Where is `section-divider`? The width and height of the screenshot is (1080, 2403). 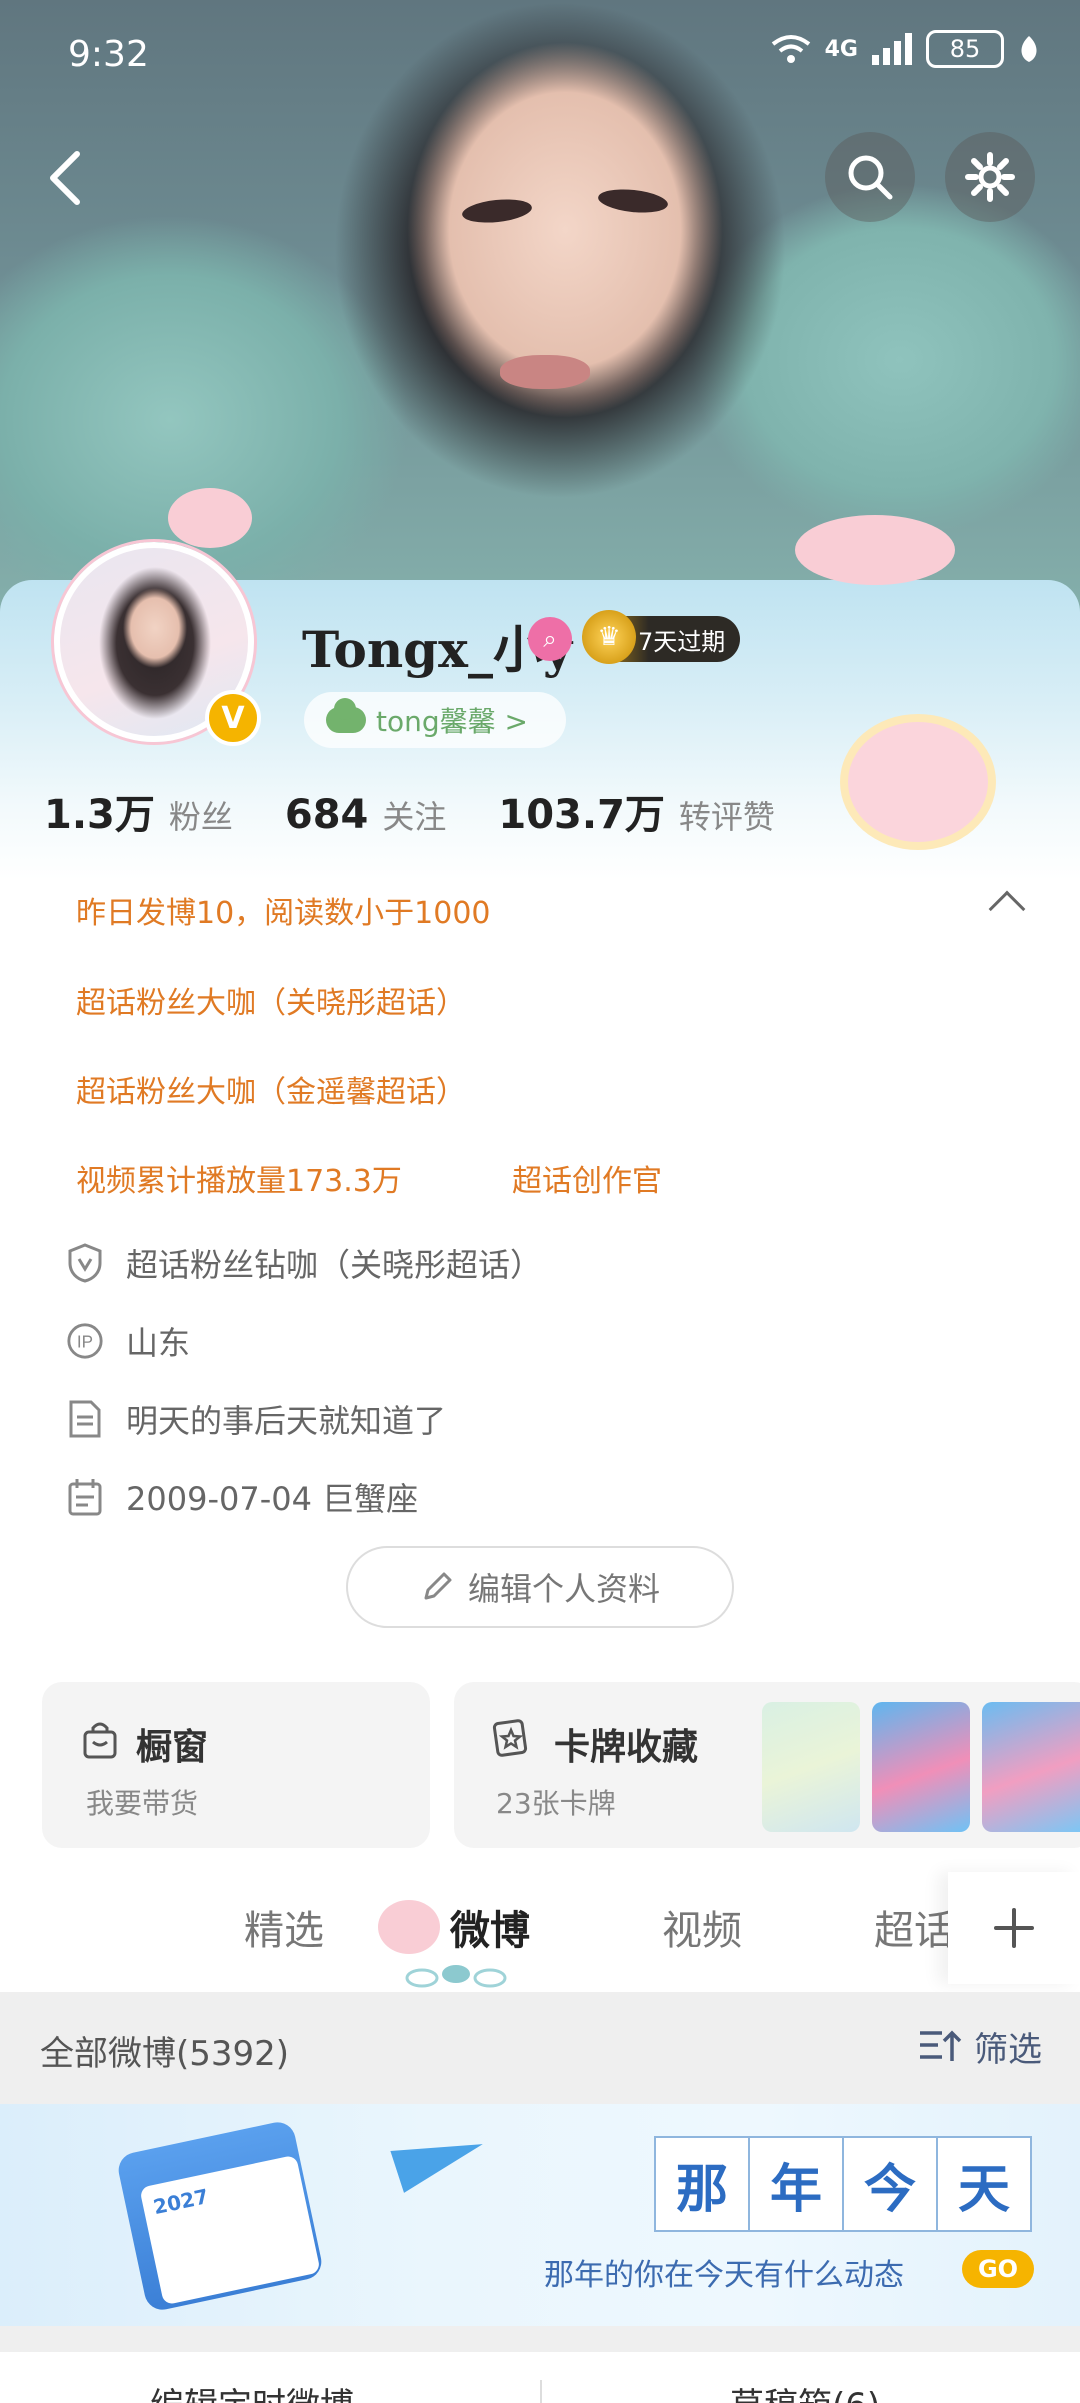
section-divider is located at coordinates (540, 2339).